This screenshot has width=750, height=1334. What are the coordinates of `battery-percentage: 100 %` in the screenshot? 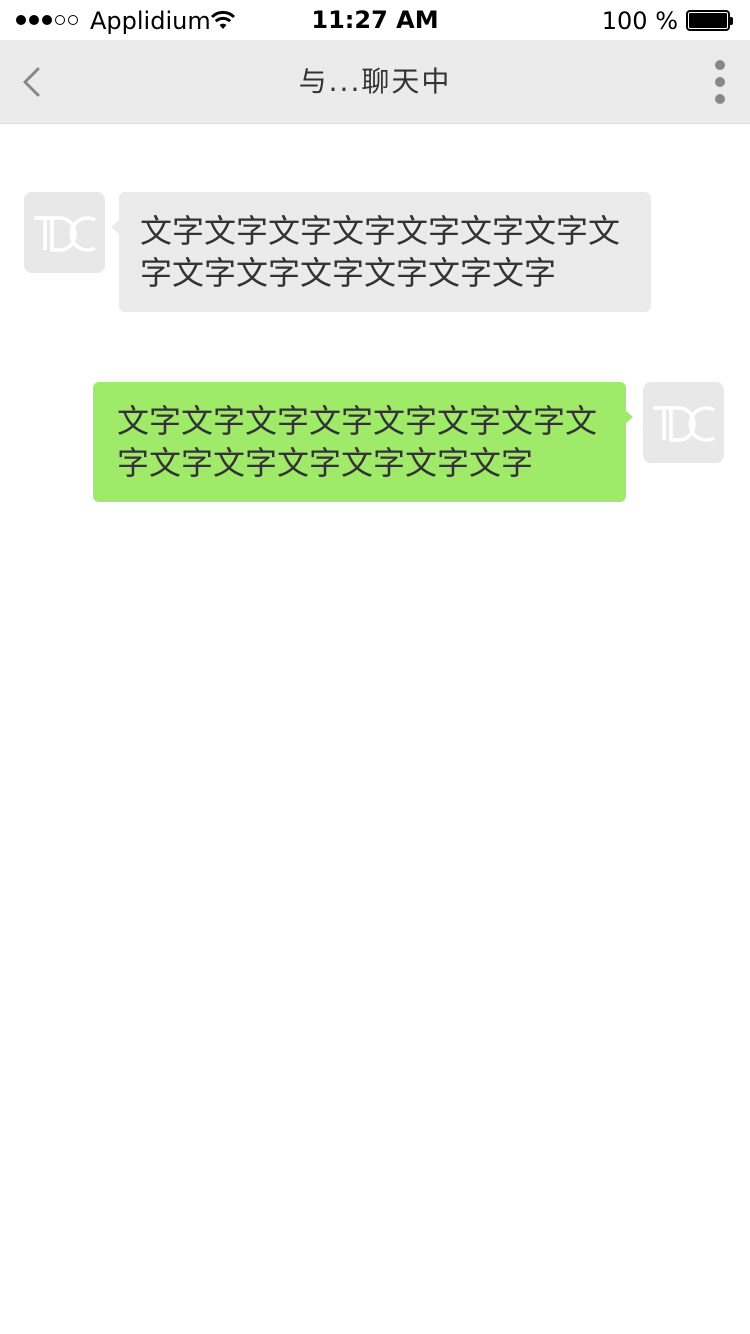 It's located at (639, 21).